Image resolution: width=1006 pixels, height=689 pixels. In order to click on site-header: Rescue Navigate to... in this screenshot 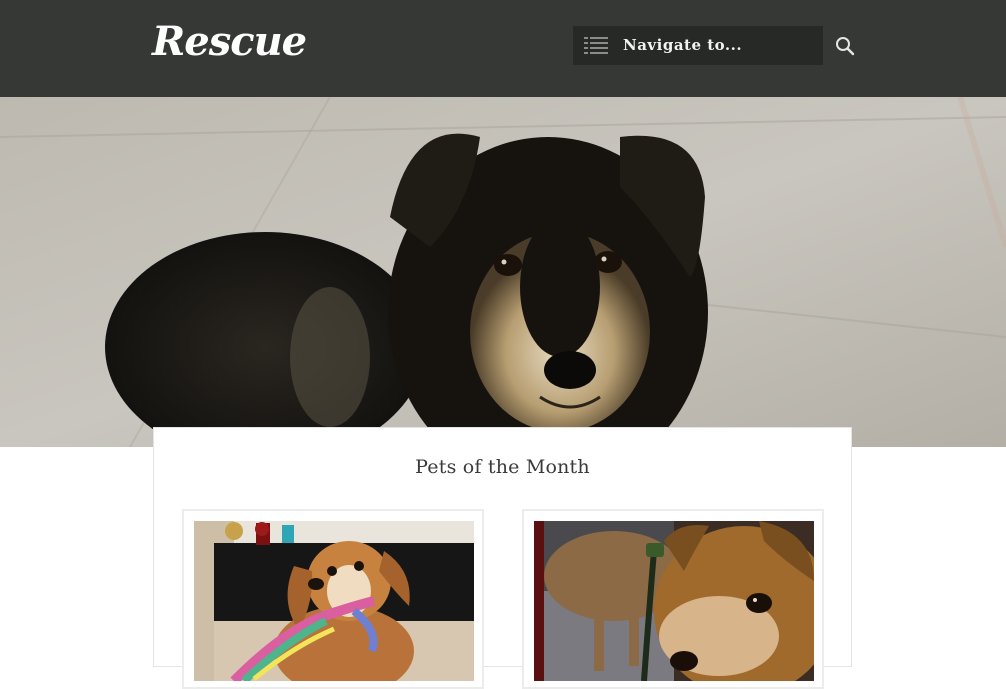, I will do `click(503, 48)`.